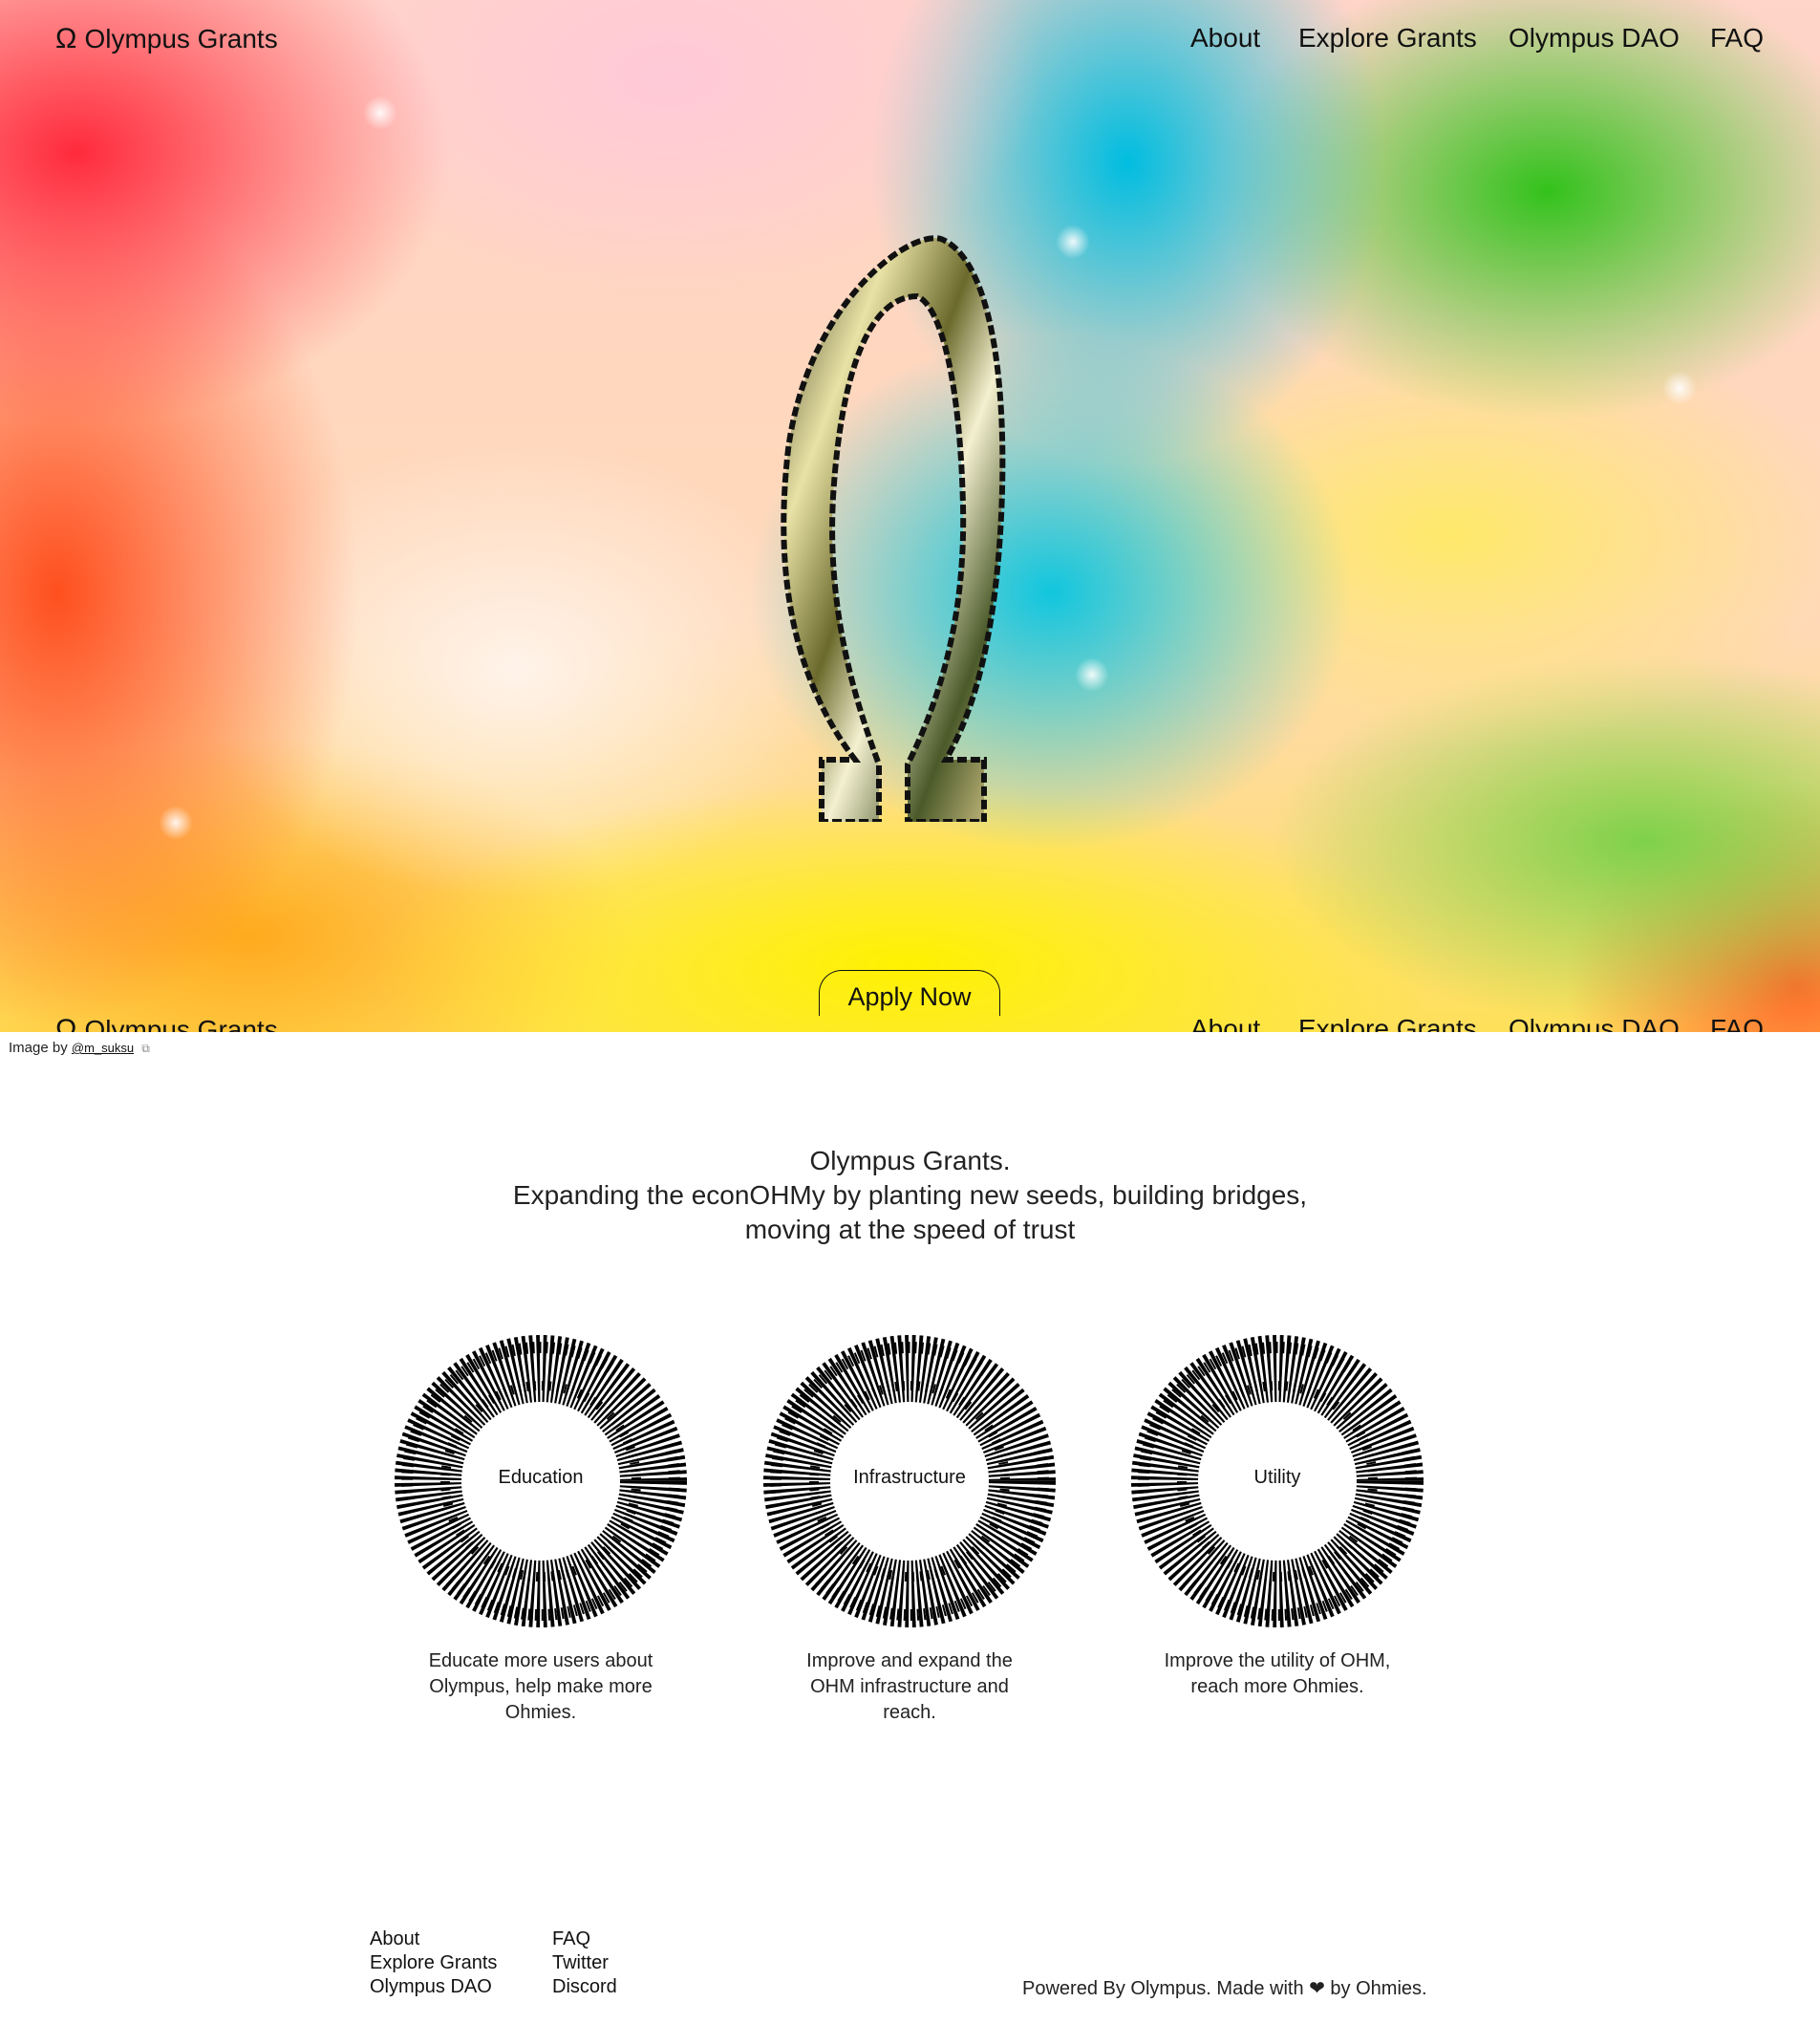  Describe the element at coordinates (909, 993) in the screenshot. I see `apply-now-button: Apply Now` at that location.